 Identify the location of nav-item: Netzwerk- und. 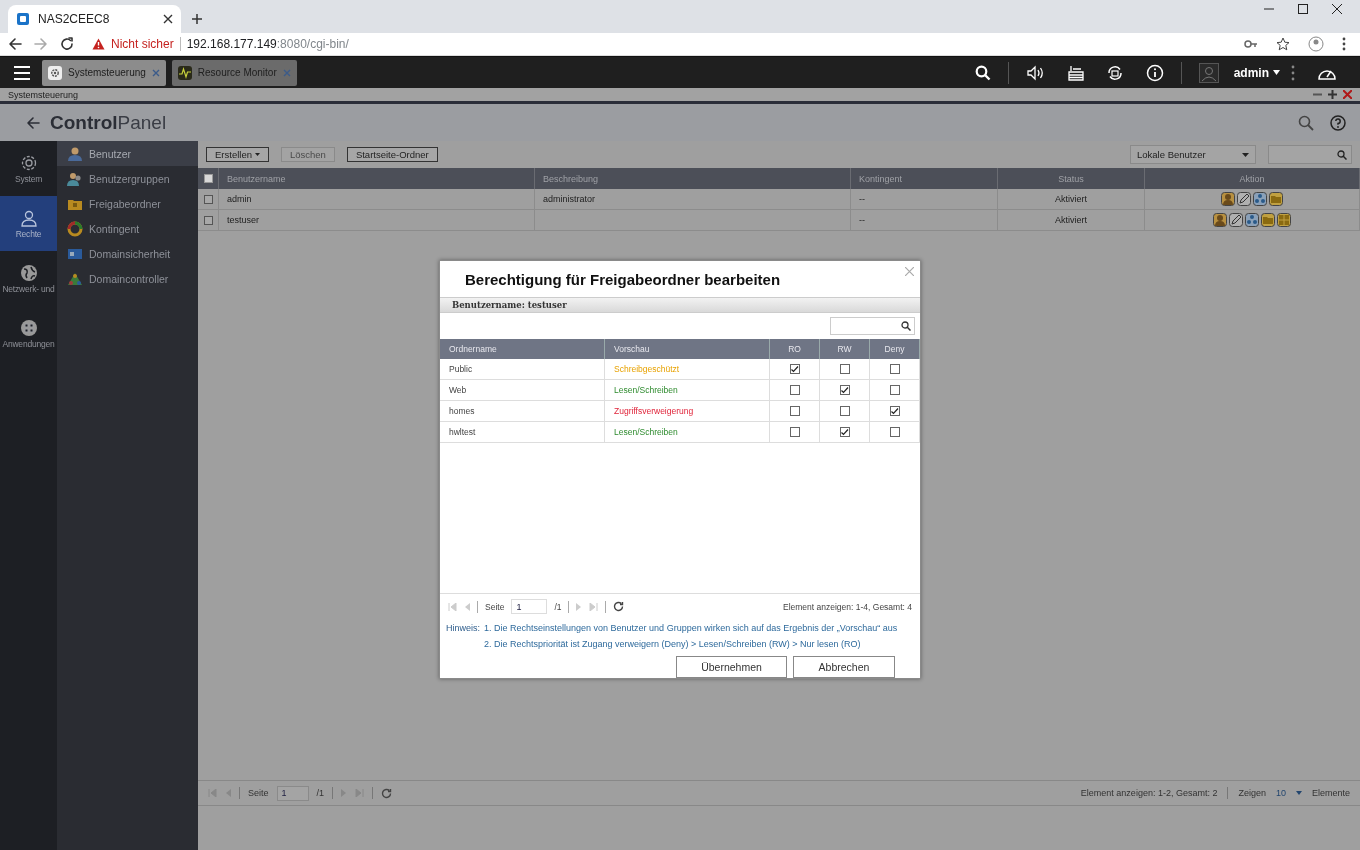
(28, 278).